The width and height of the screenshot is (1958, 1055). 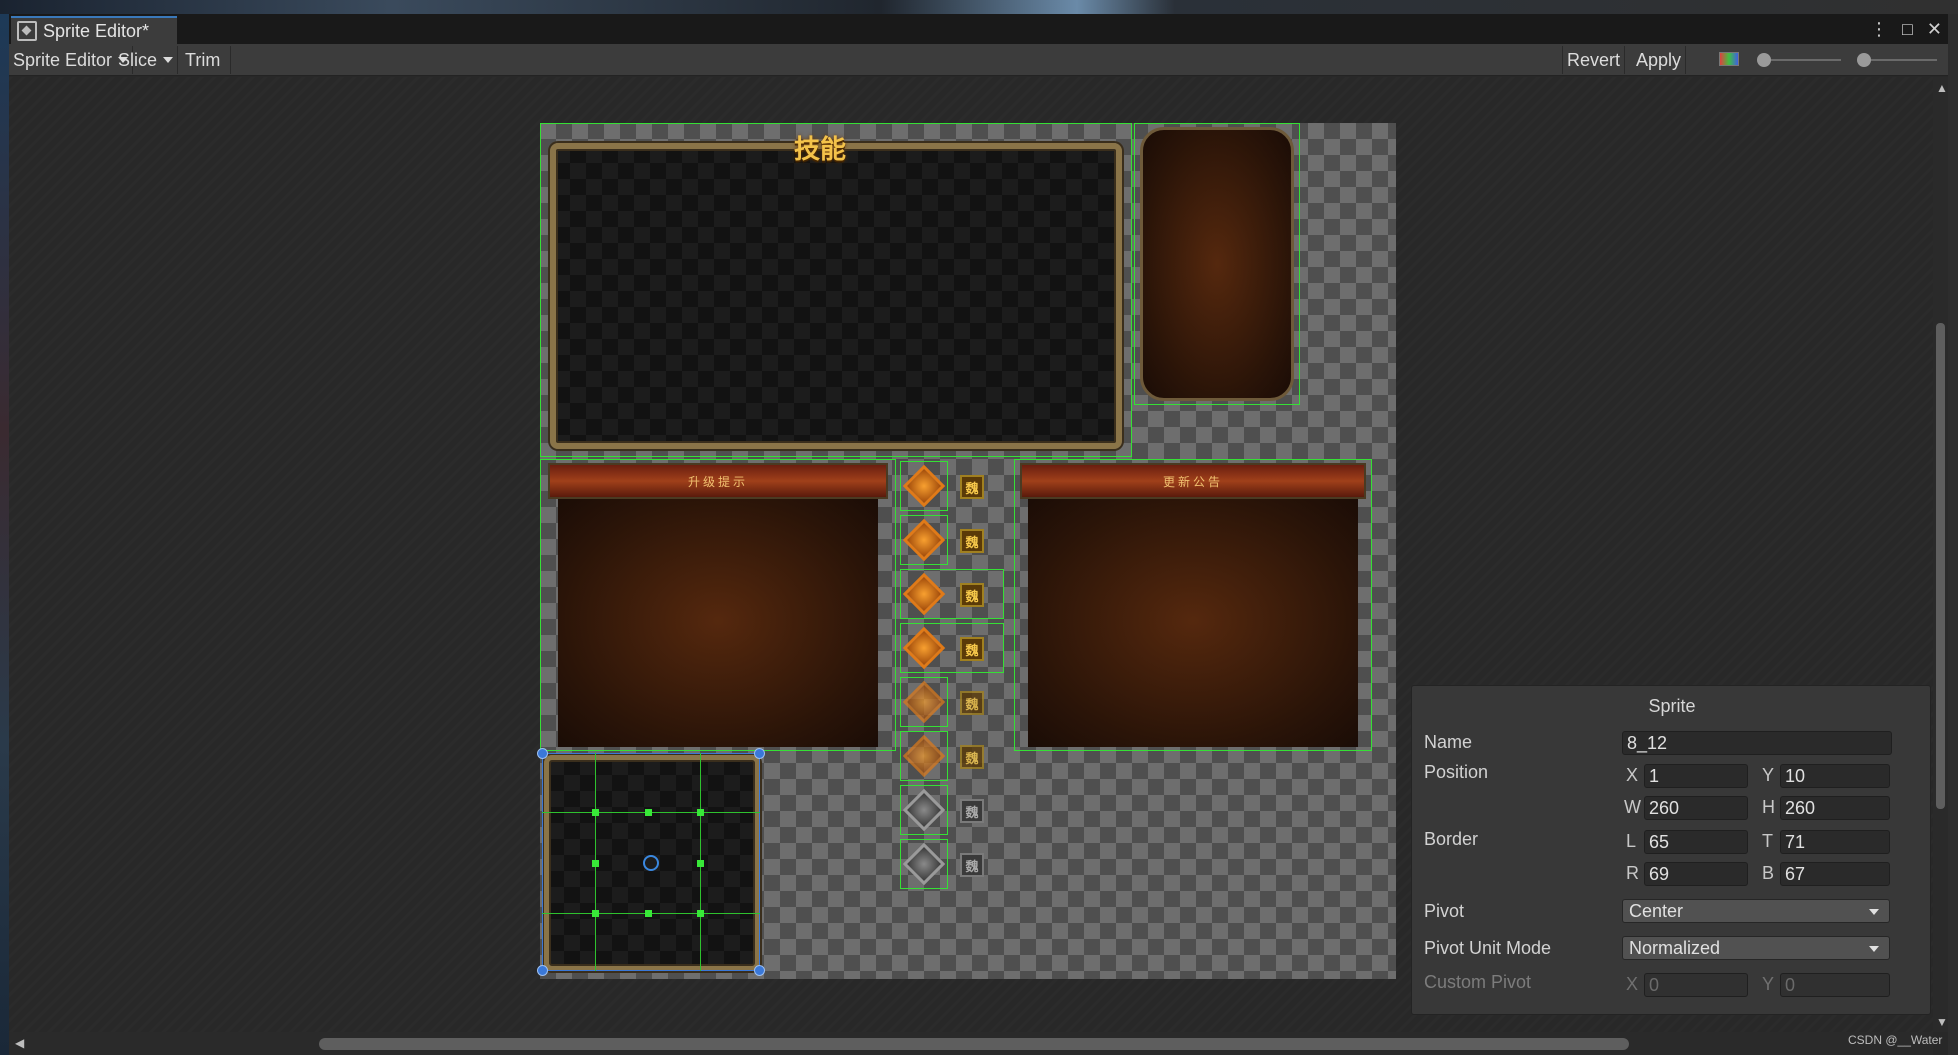 I want to click on t-label: T, so click(x=1767, y=841).